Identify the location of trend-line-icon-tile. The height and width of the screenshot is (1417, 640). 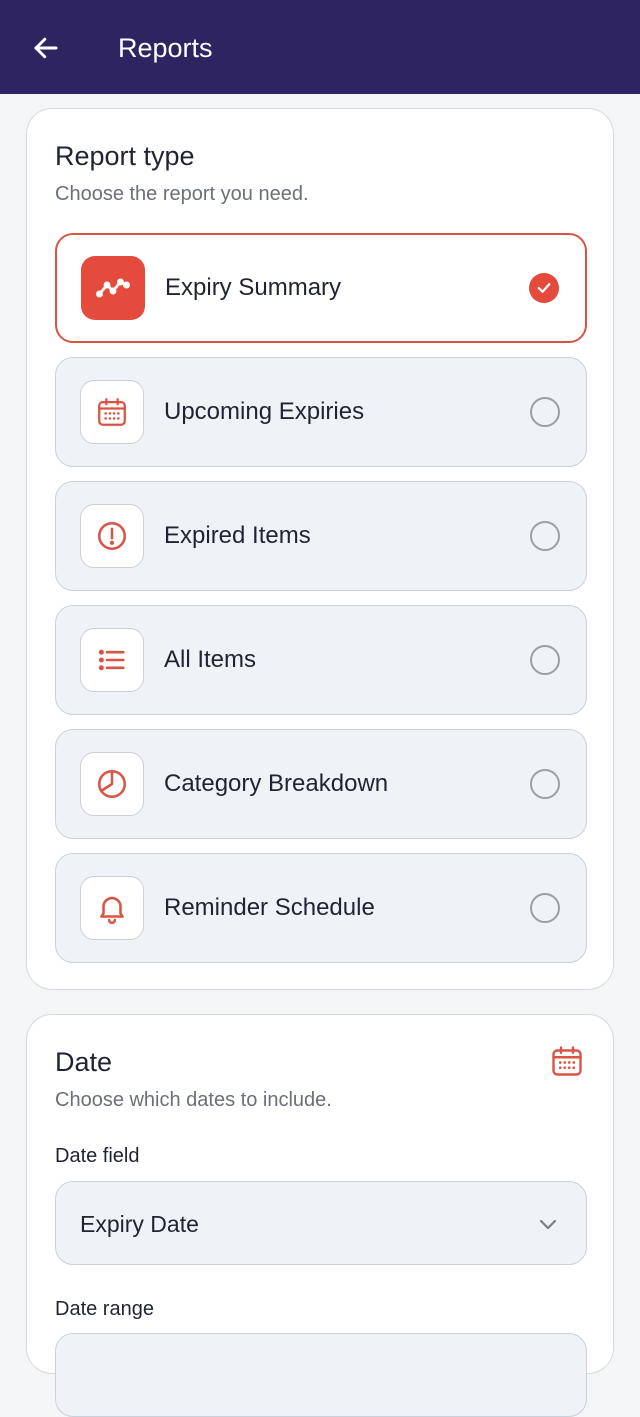
(113, 288).